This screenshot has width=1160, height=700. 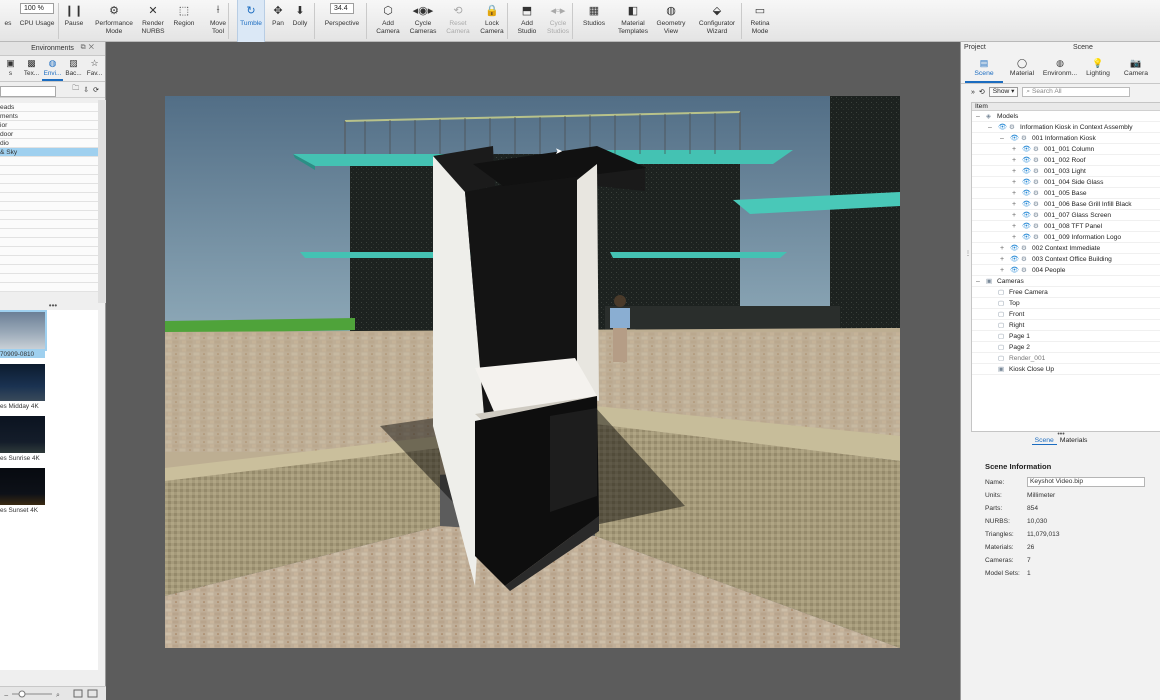 What do you see at coordinates (89, 48) in the screenshot?
I see `panel-window-controls-icon: ⧉✕` at bounding box center [89, 48].